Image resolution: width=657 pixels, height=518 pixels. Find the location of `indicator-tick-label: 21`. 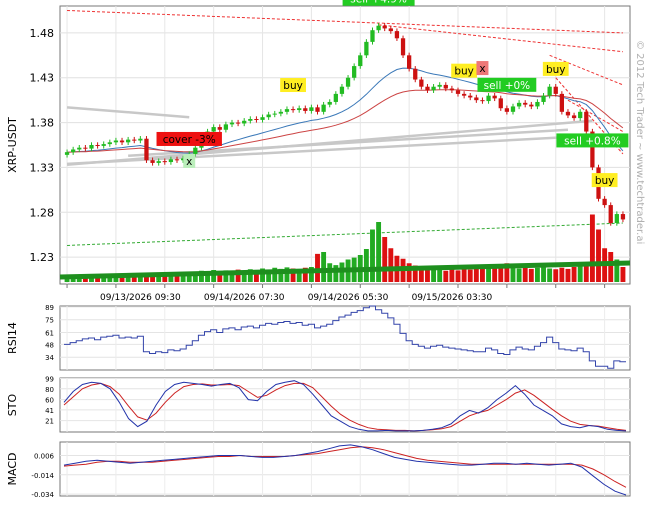

indicator-tick-label: 21 is located at coordinates (49, 422).